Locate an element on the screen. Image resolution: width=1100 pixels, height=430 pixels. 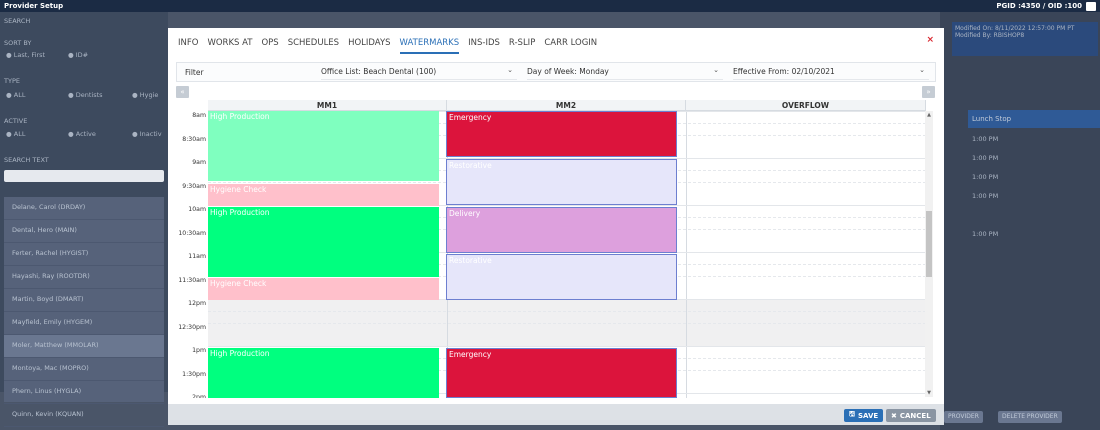
tab-ops: OPS is located at coordinates (269, 46).